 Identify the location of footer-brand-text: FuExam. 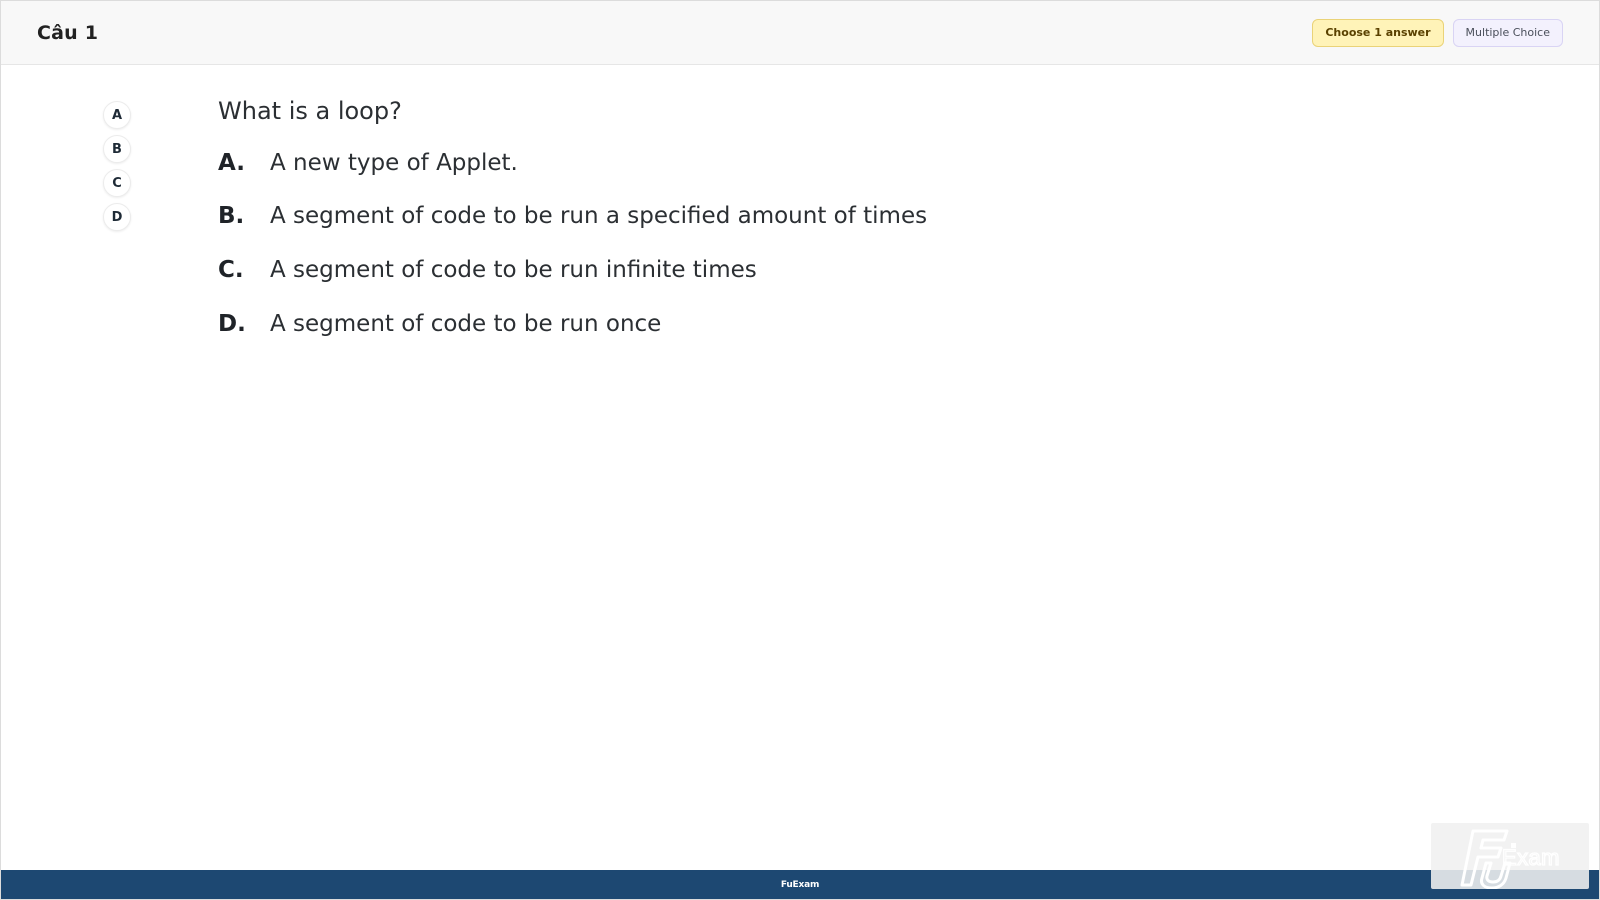
(800, 884).